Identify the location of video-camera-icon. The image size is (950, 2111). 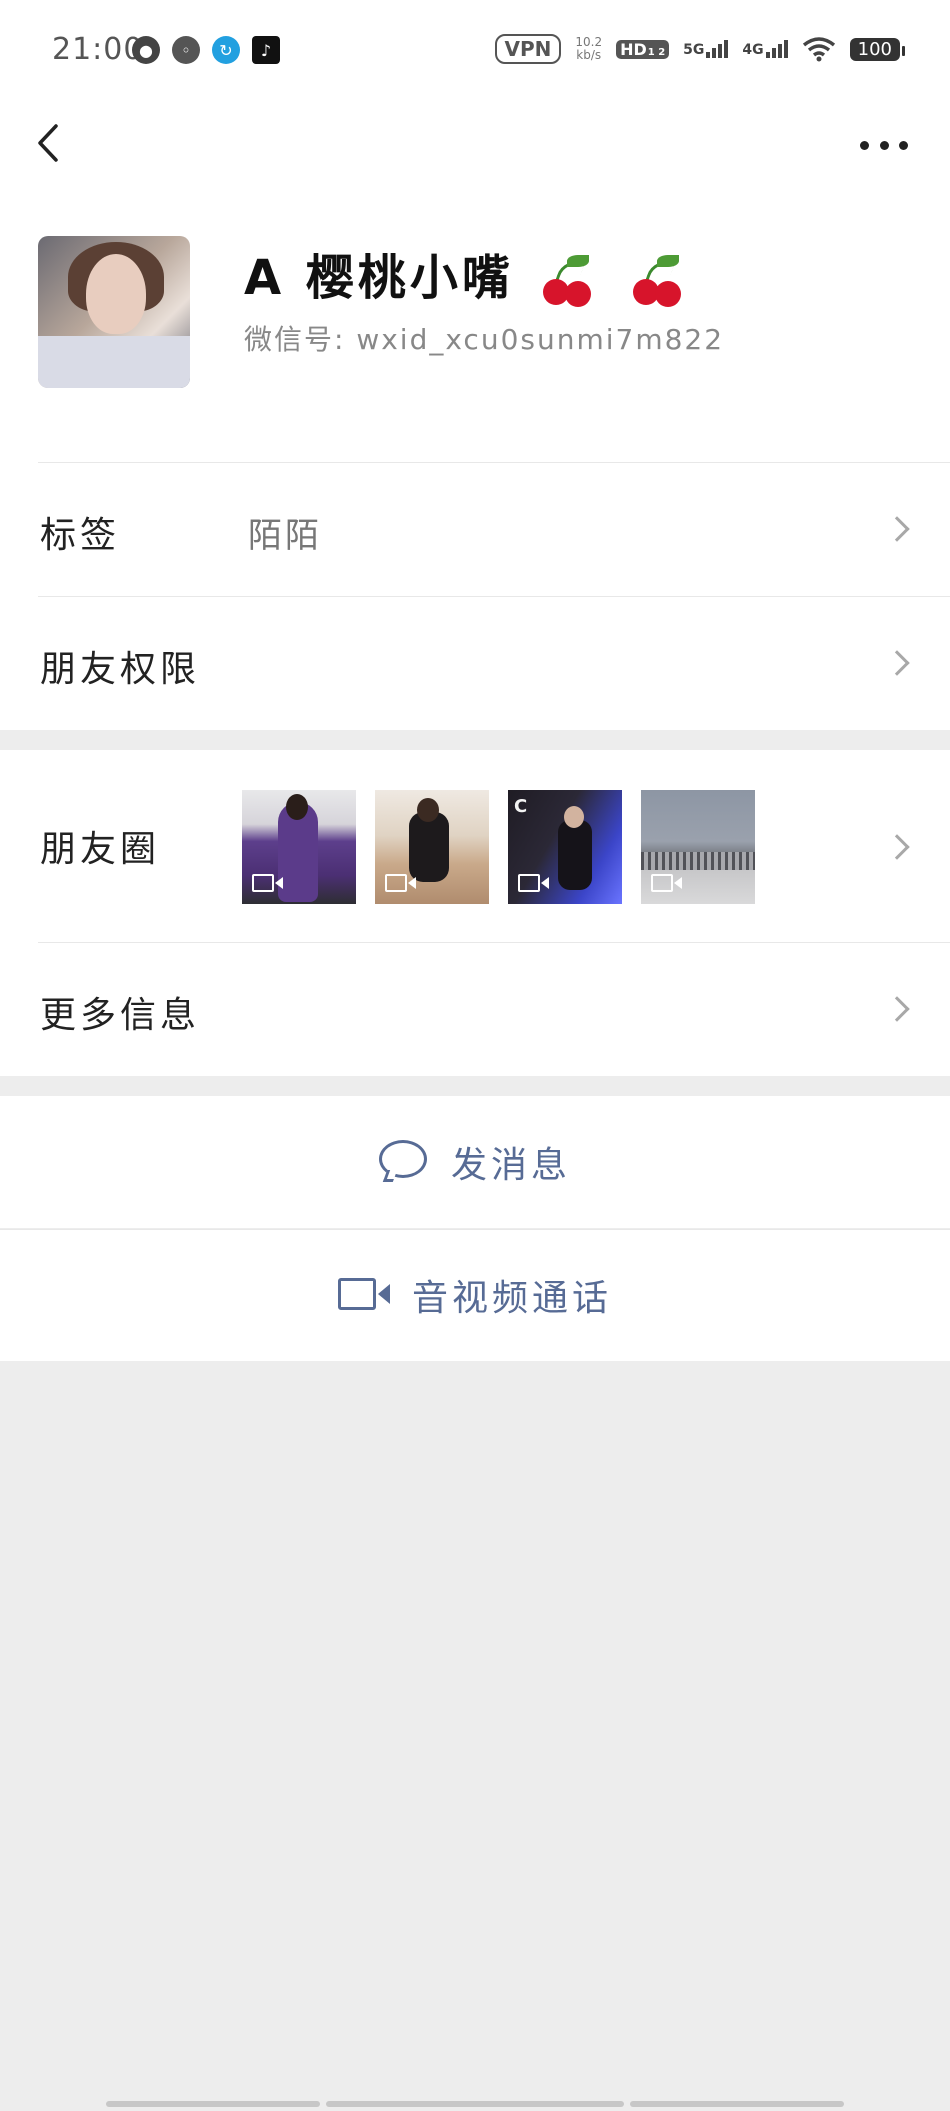
(363, 1295).